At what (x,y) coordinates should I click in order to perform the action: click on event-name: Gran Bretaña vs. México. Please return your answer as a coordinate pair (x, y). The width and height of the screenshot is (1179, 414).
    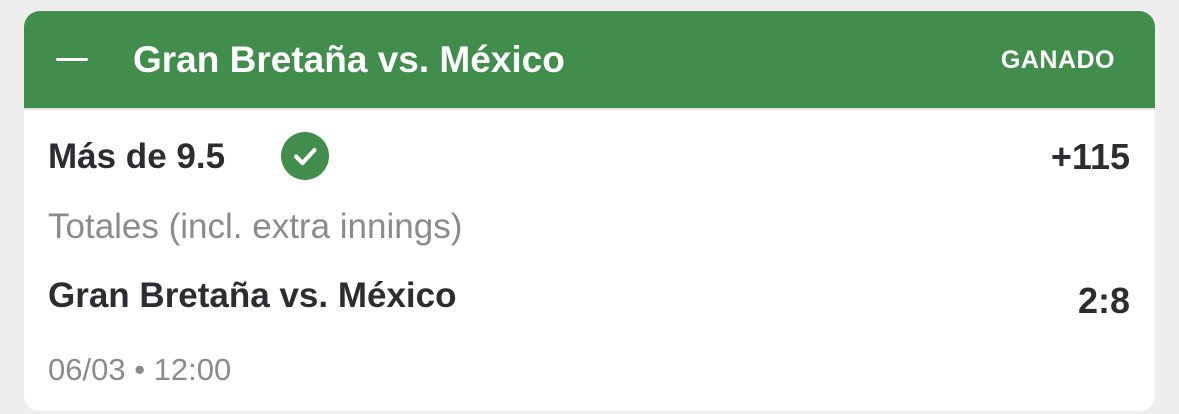
    Looking at the image, I should click on (252, 295).